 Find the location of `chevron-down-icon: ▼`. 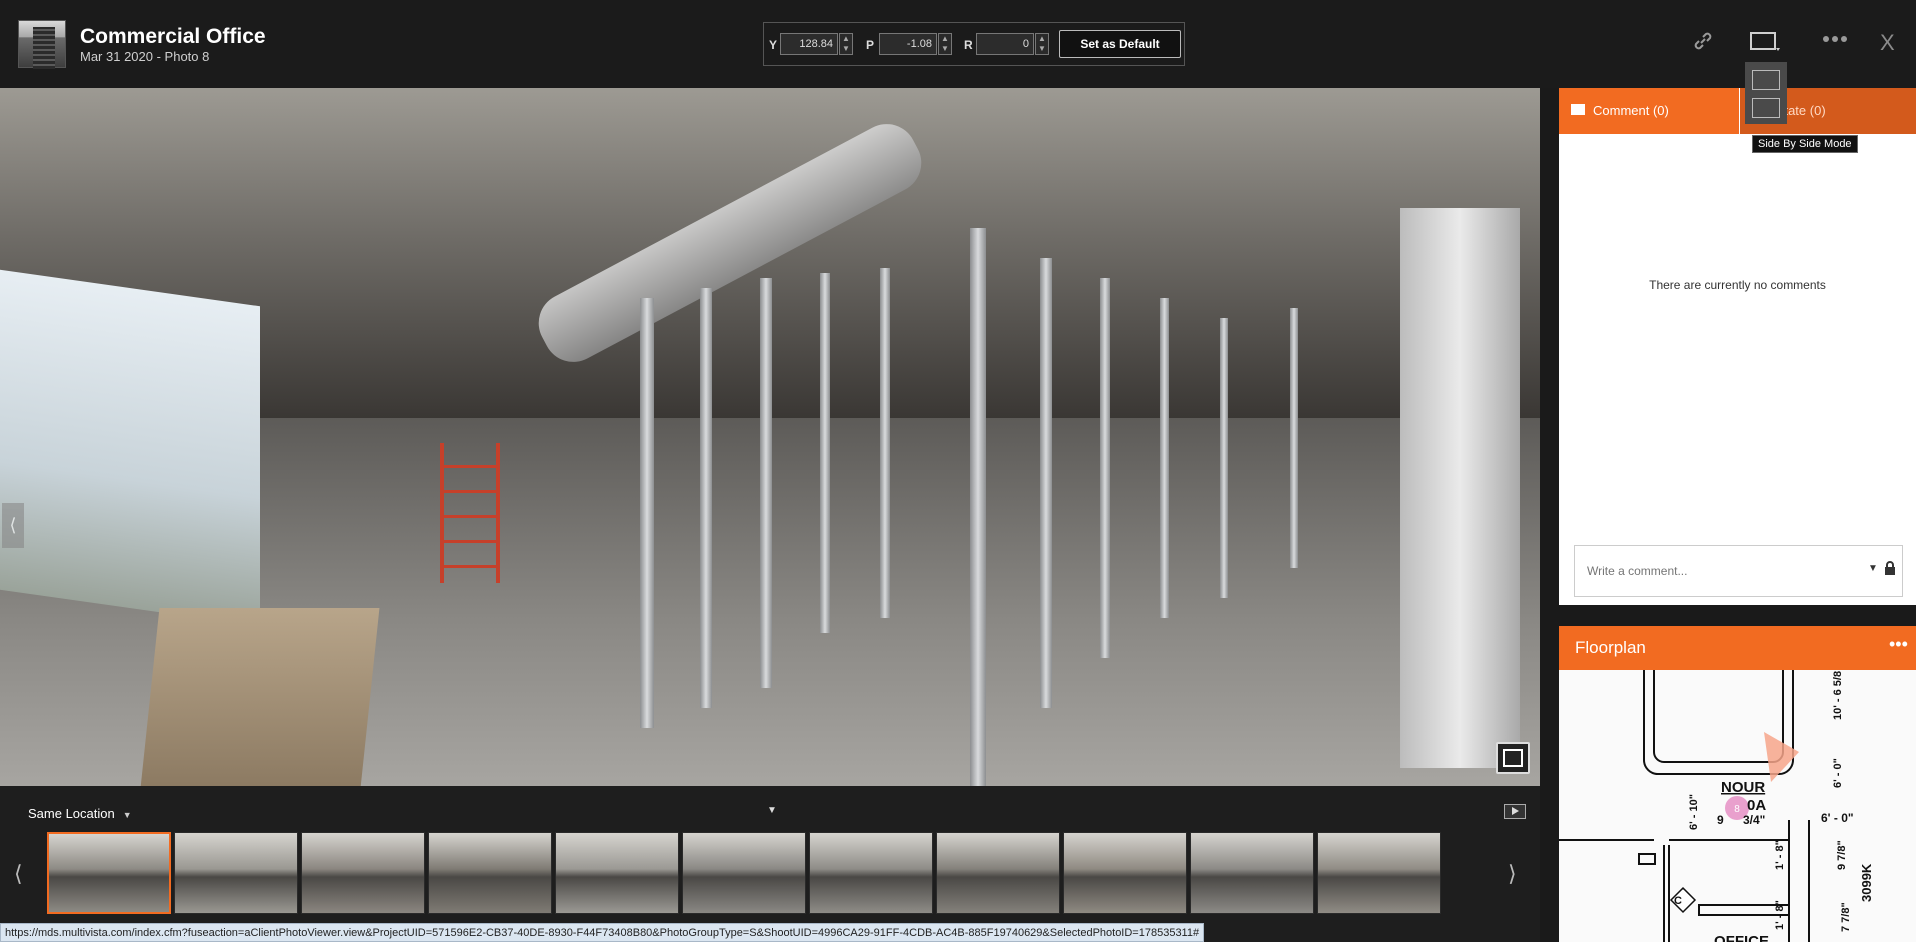

chevron-down-icon: ▼ is located at coordinates (127, 815).